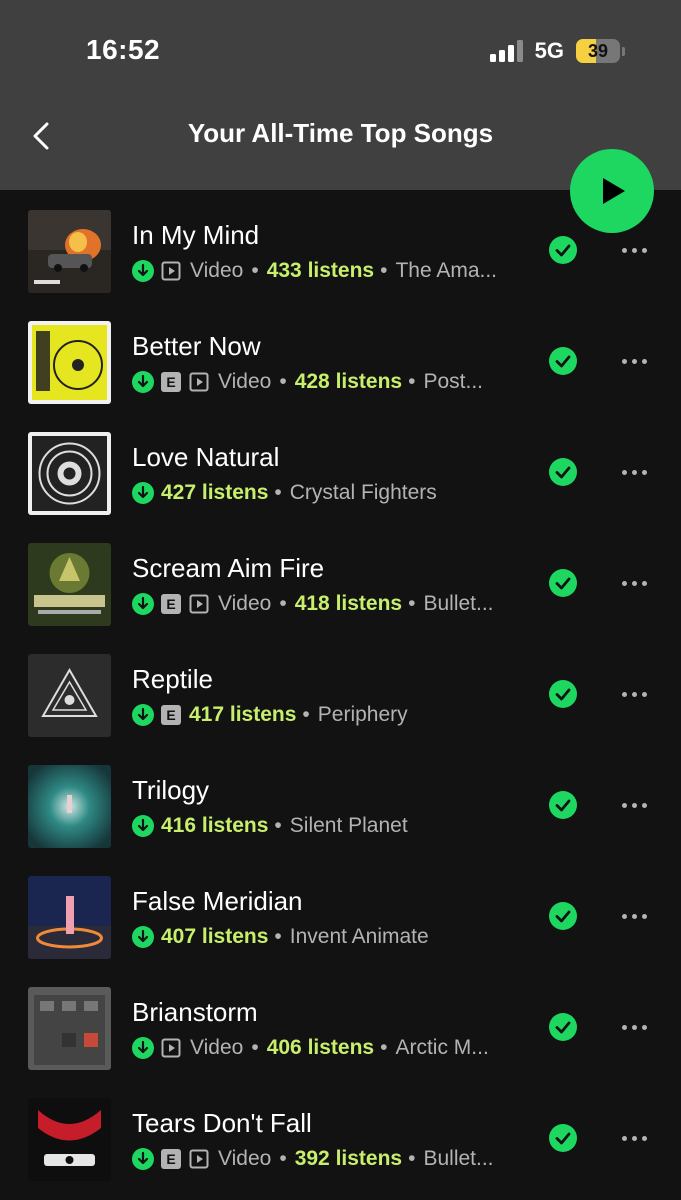 Image resolution: width=681 pixels, height=1200 pixels. I want to click on song-title: Tears Don't Fall, so click(222, 1123).